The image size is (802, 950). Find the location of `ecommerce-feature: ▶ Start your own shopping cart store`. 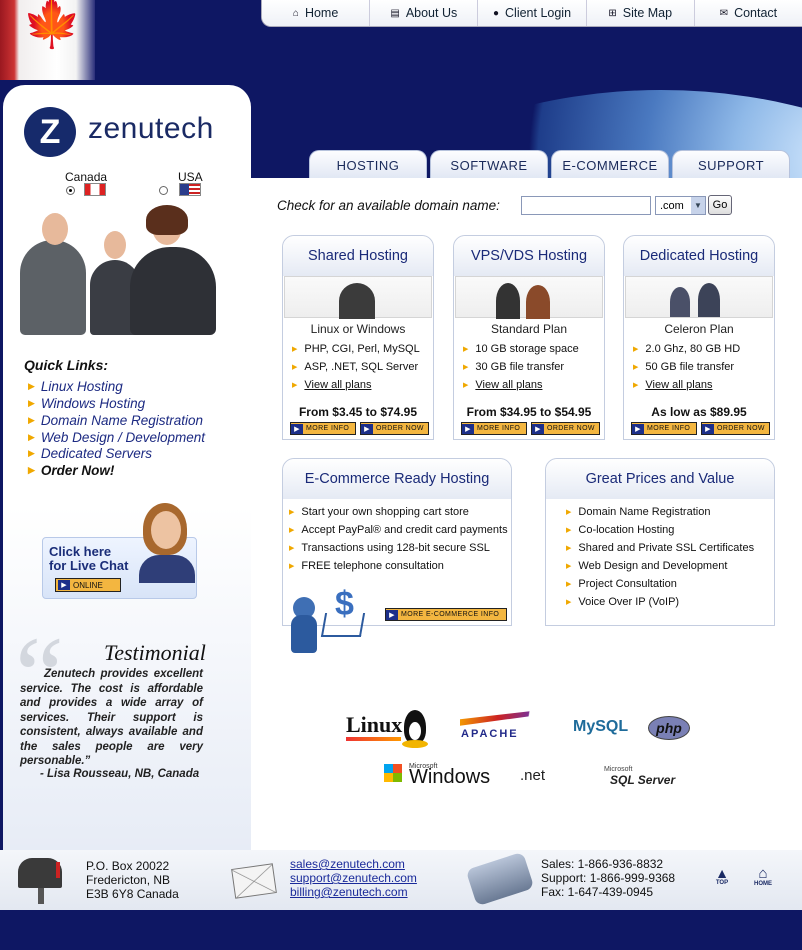

ecommerce-feature: ▶ Start your own shopping cart store is located at coordinates (379, 512).